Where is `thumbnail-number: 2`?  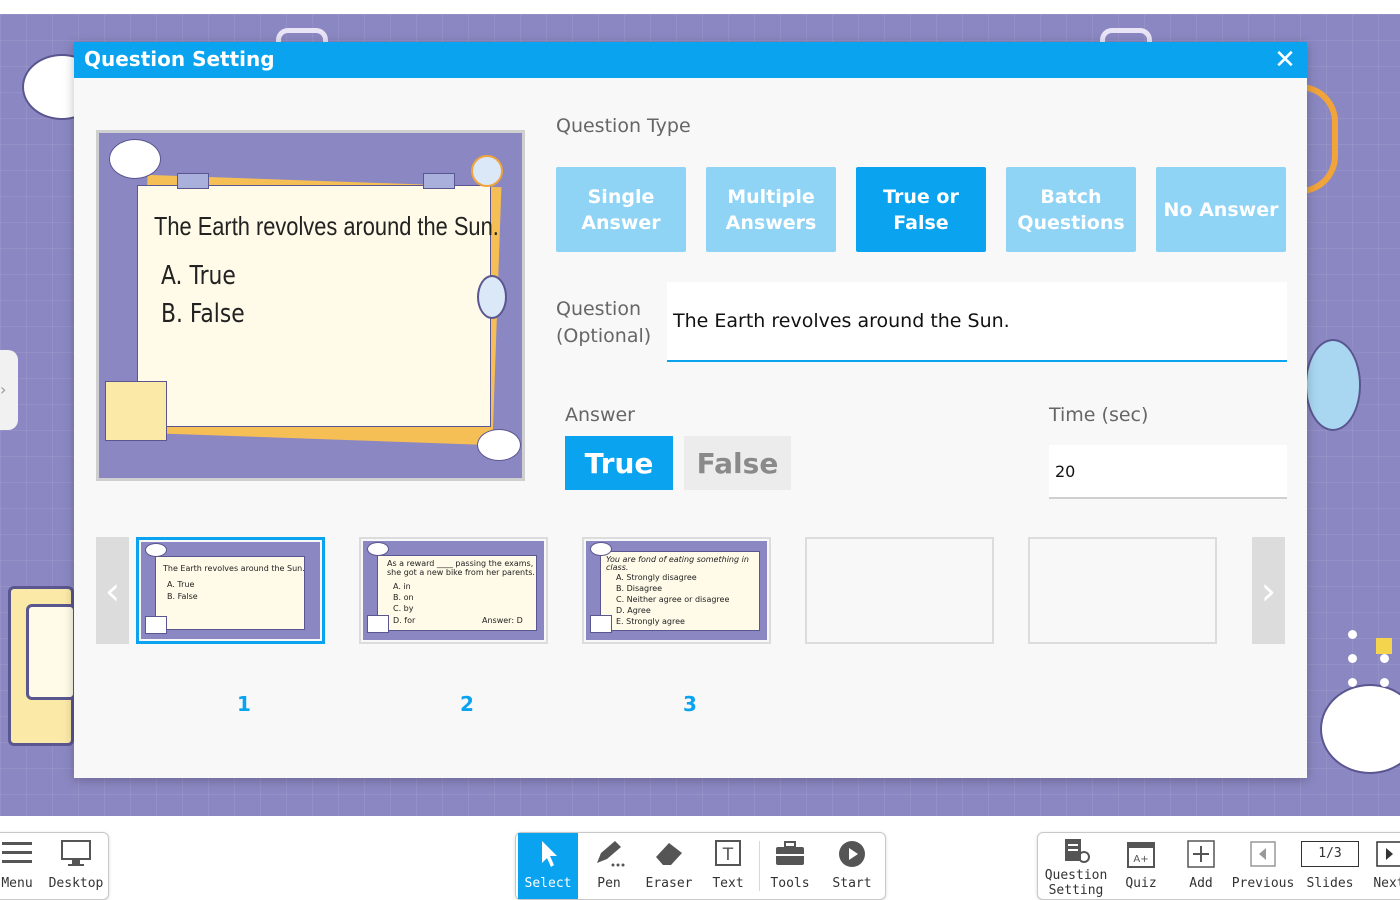
thumbnail-number: 2 is located at coordinates (467, 704).